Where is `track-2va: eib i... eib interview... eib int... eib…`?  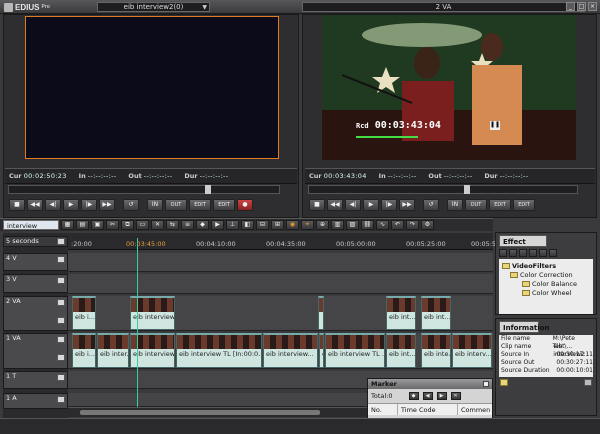 track-2va: eib i... eib interview... eib int... eib… is located at coordinates (280, 313).